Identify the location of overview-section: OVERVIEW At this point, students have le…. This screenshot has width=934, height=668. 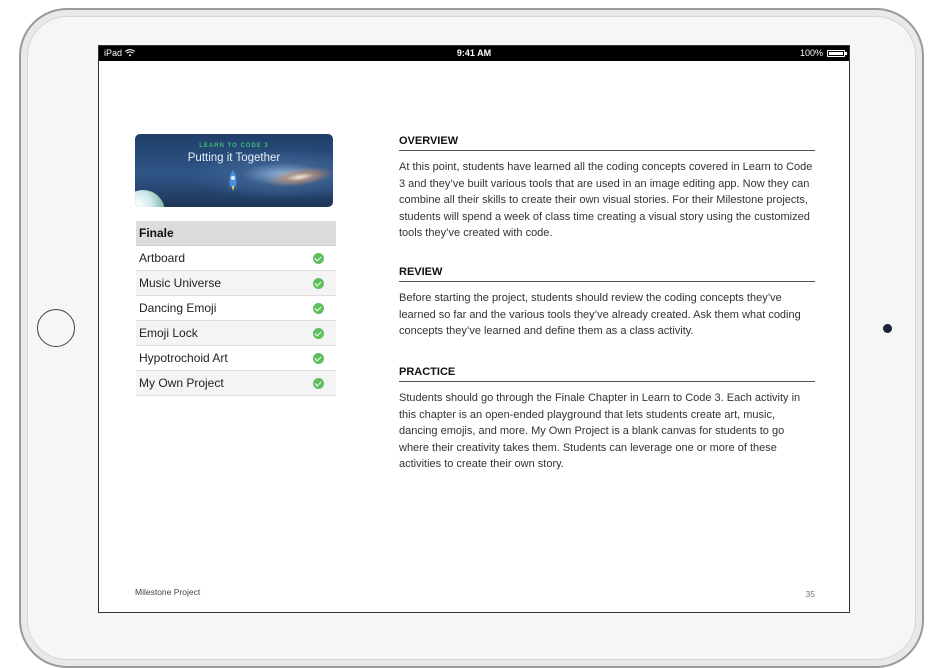
(607, 188).